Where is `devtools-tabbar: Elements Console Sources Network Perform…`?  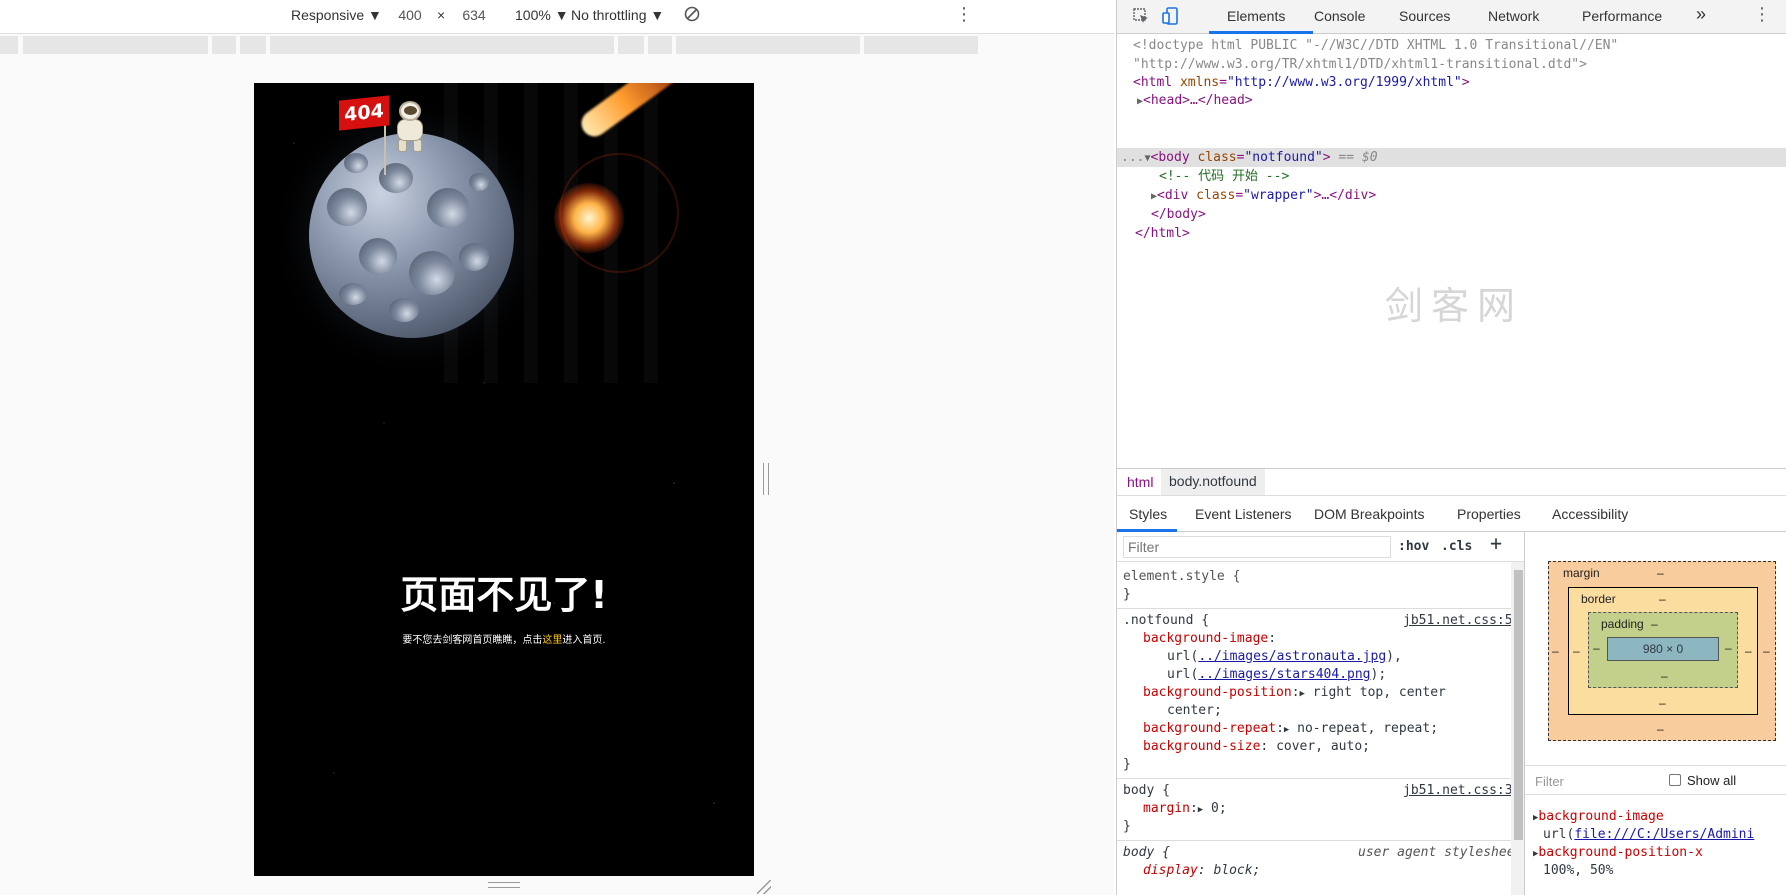 devtools-tabbar: Elements Console Sources Network Perform… is located at coordinates (1451, 17).